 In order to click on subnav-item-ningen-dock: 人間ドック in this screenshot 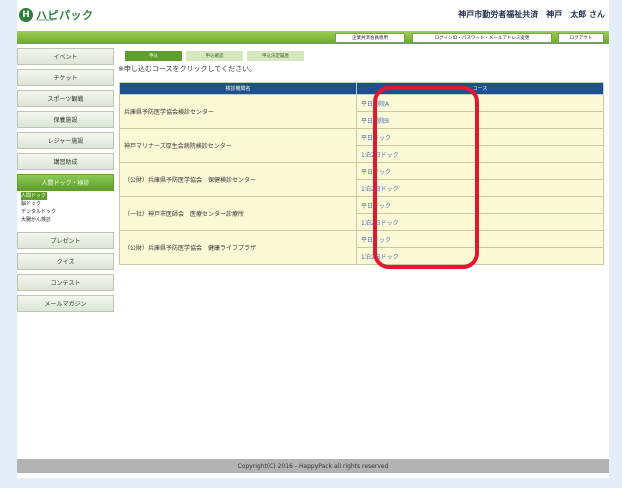, I will do `click(34, 196)`.